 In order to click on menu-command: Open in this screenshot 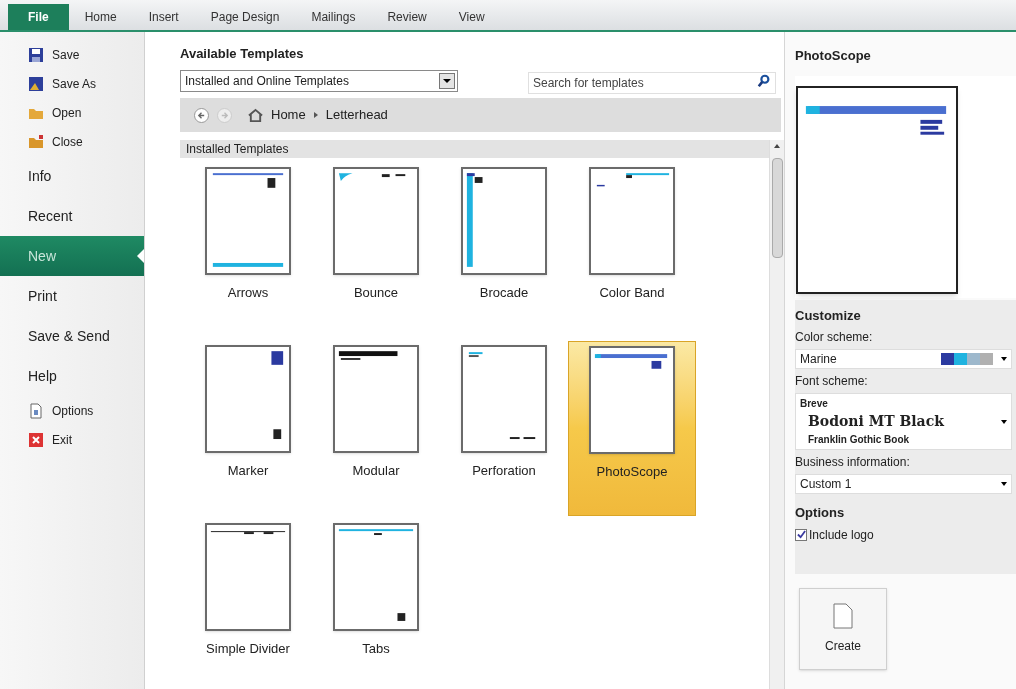, I will do `click(72, 112)`.